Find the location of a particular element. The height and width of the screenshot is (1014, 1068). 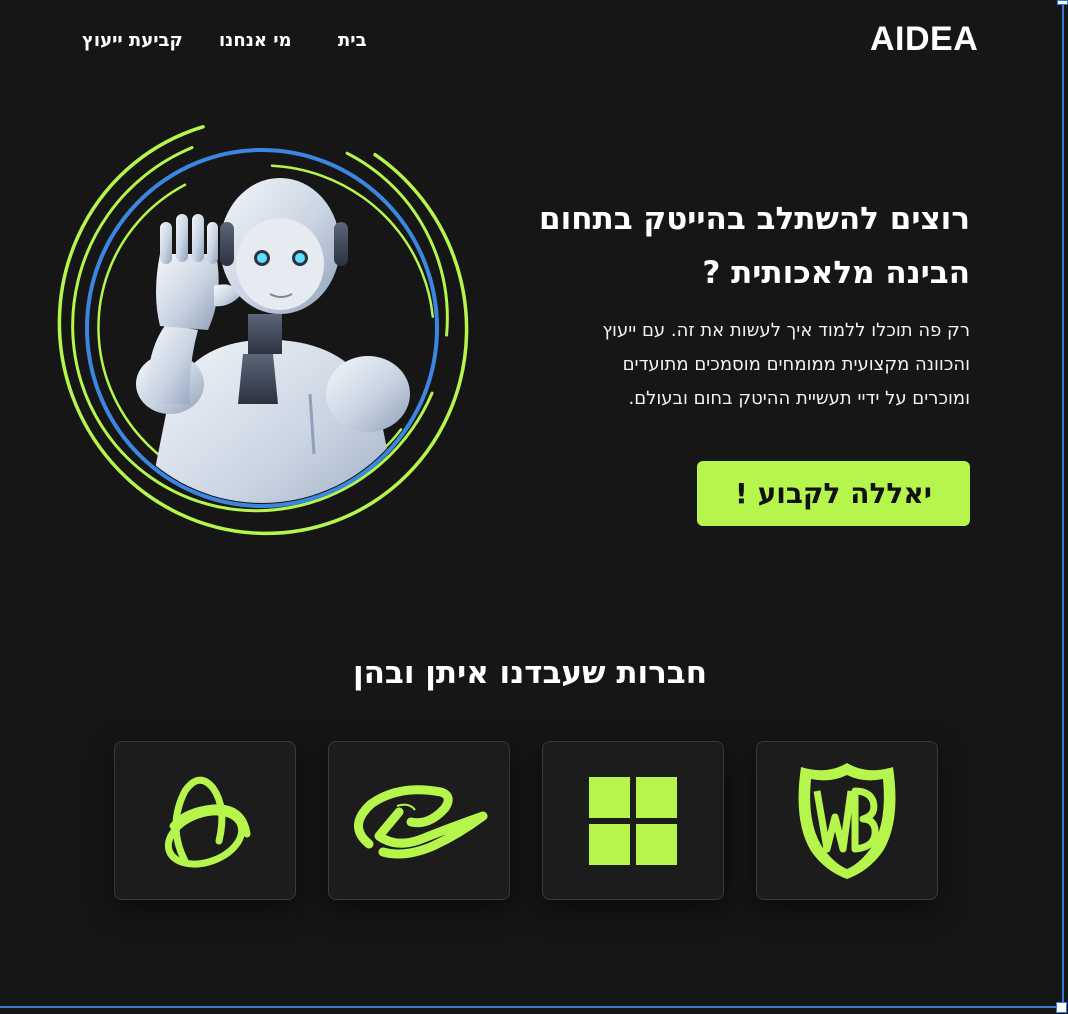

company-card-windows is located at coordinates (633, 820).